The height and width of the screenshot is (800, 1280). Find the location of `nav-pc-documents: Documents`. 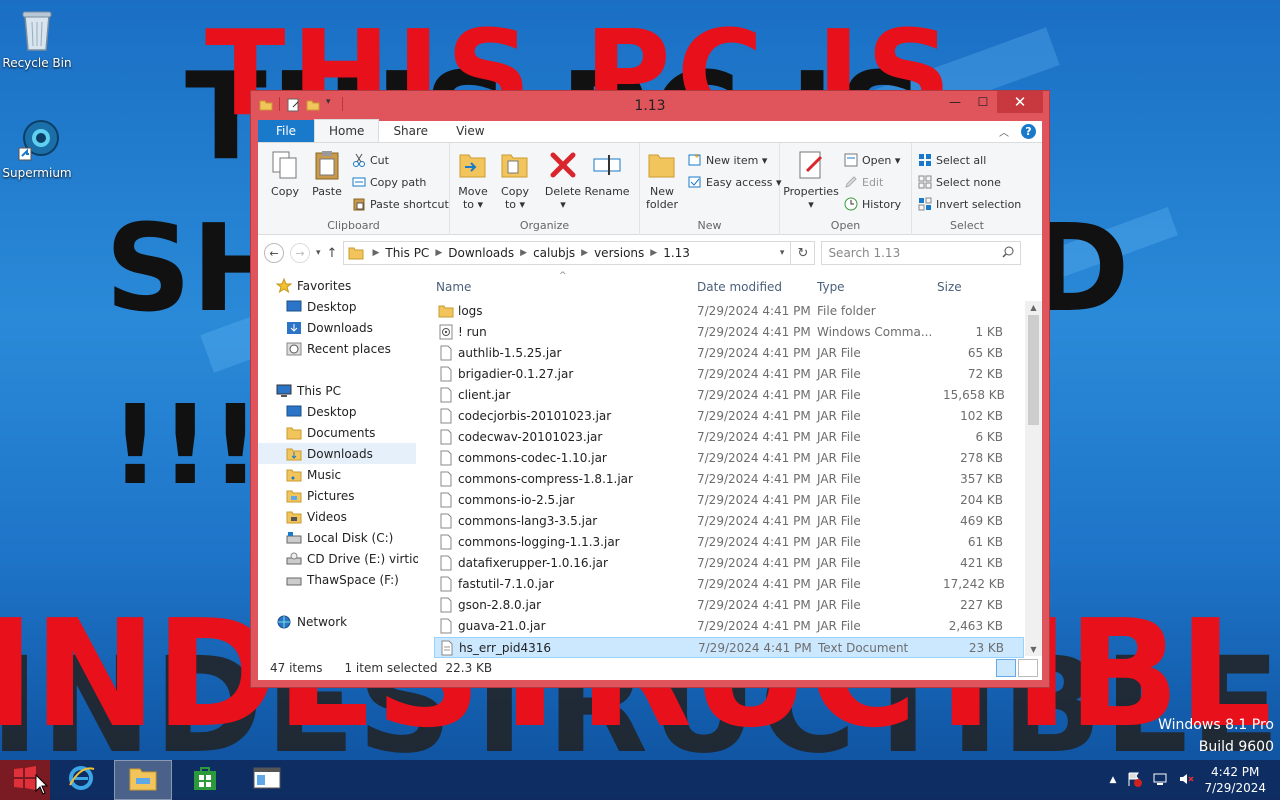

nav-pc-documents: Documents is located at coordinates (330, 432).